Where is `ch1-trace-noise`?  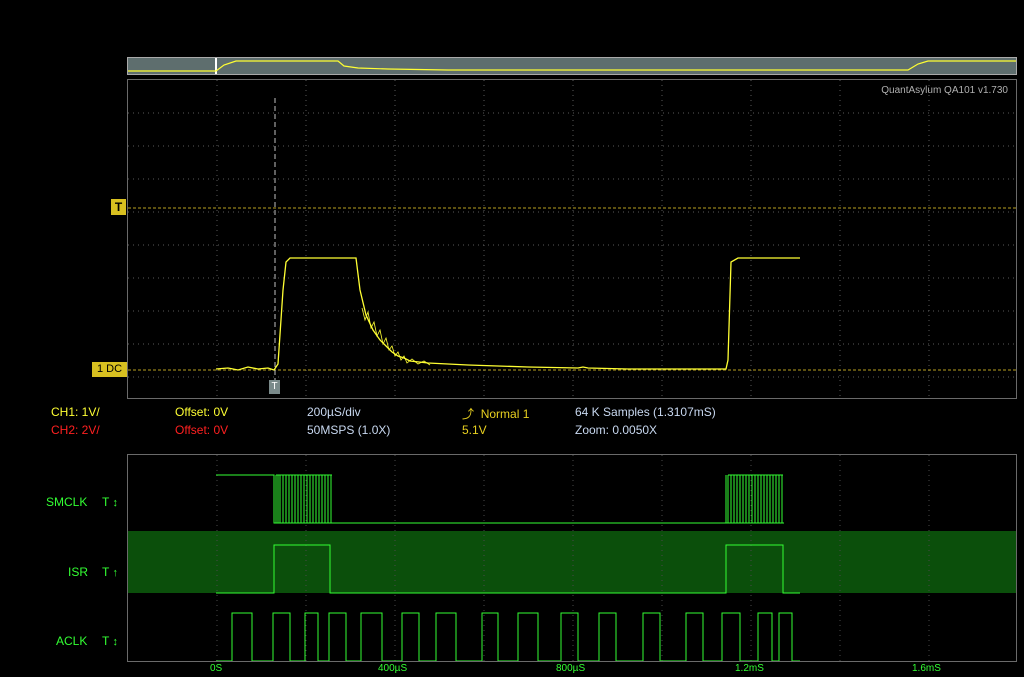
ch1-trace-noise is located at coordinates (396, 336).